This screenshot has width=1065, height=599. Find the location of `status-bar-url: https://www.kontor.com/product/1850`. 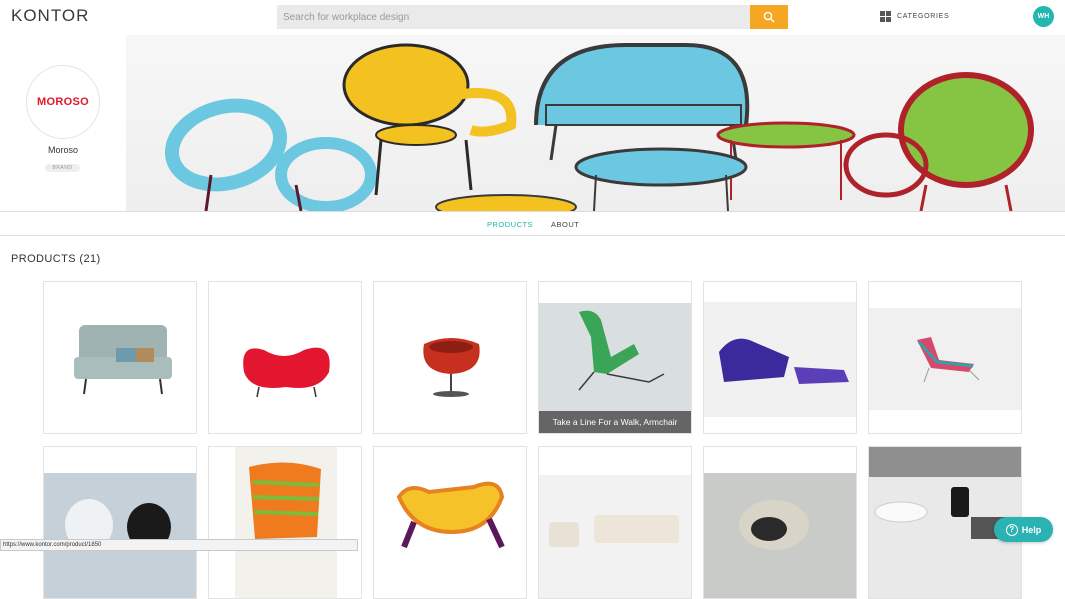

status-bar-url: https://www.kontor.com/product/1850 is located at coordinates (179, 545).